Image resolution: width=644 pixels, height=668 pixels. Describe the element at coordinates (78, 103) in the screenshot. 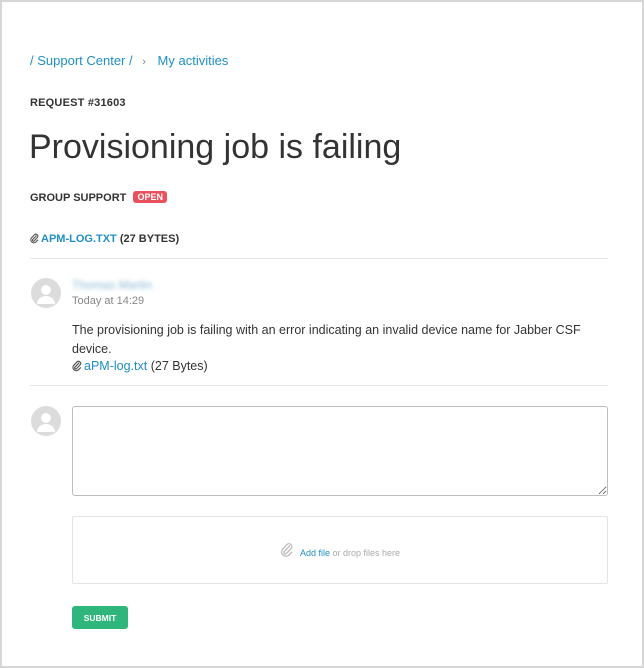

I see `request-id: REQUEST #31603` at that location.